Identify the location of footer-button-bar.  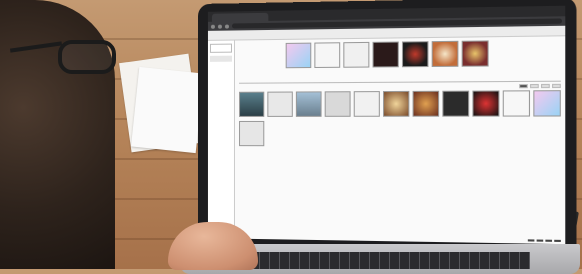
(544, 240).